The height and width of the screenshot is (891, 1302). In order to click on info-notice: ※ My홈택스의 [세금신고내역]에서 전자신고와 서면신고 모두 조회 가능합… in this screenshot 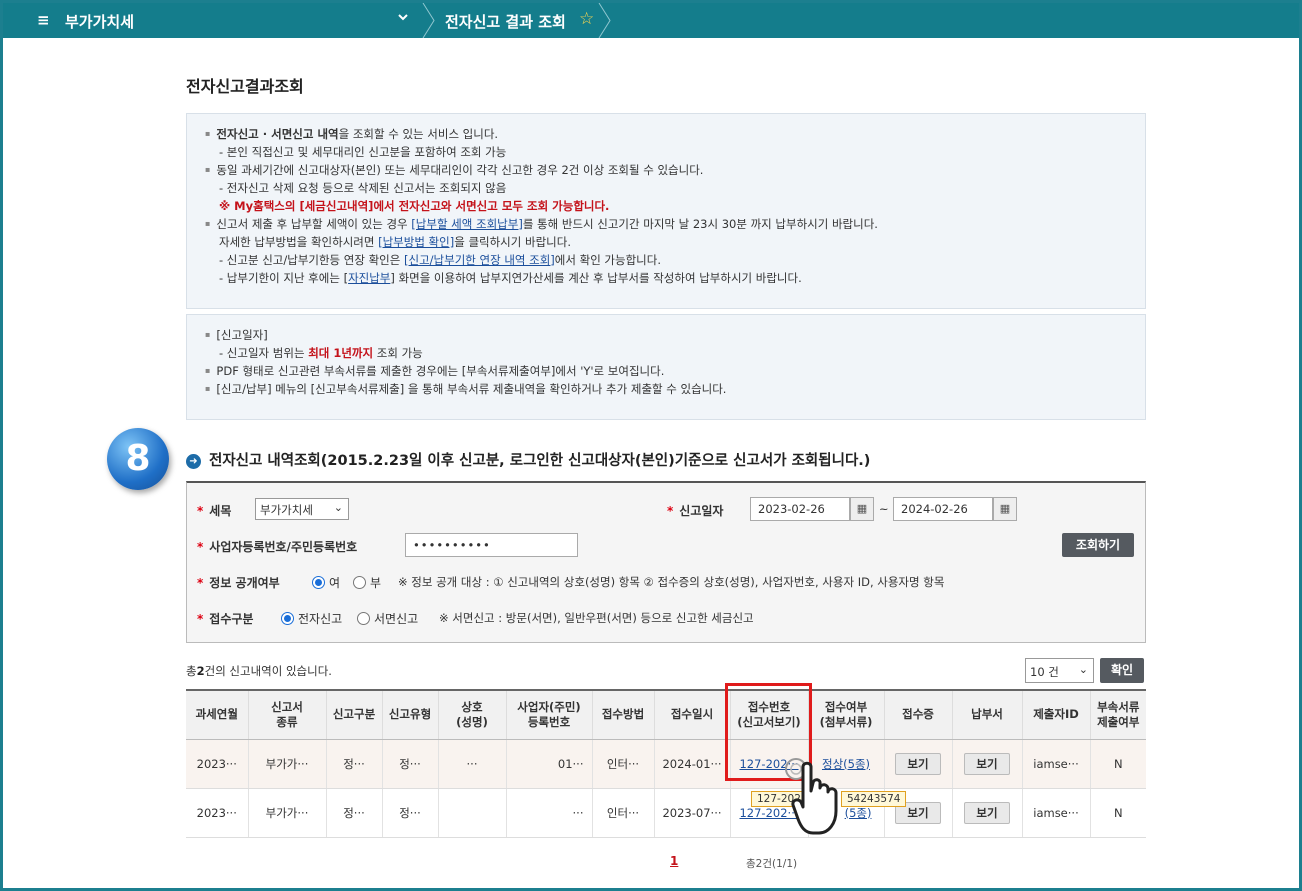, I will do `click(414, 206)`.